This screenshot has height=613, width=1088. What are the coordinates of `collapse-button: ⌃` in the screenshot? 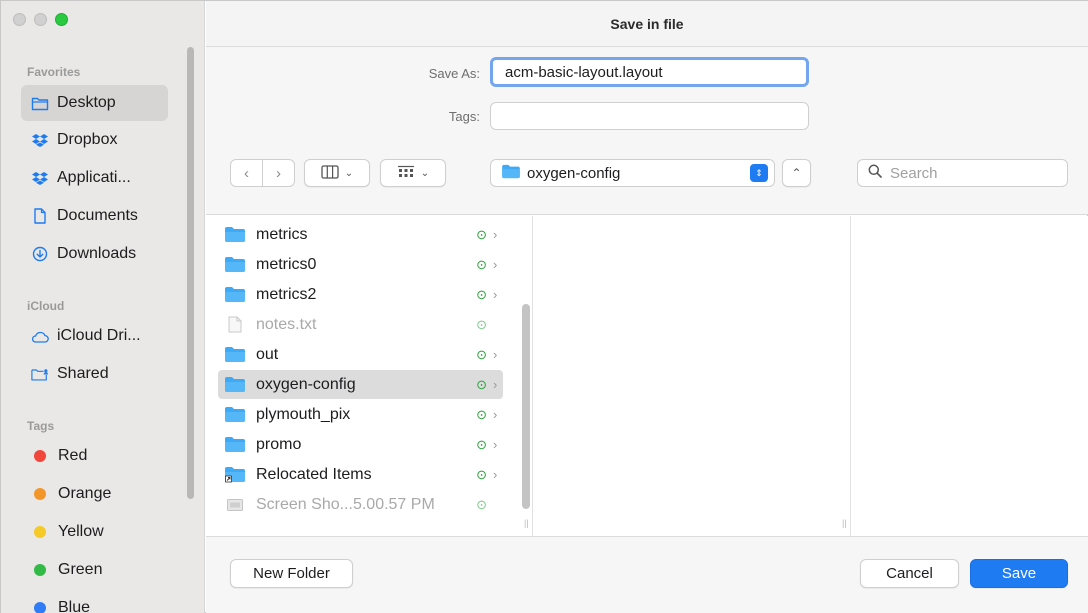 It's located at (796, 173).